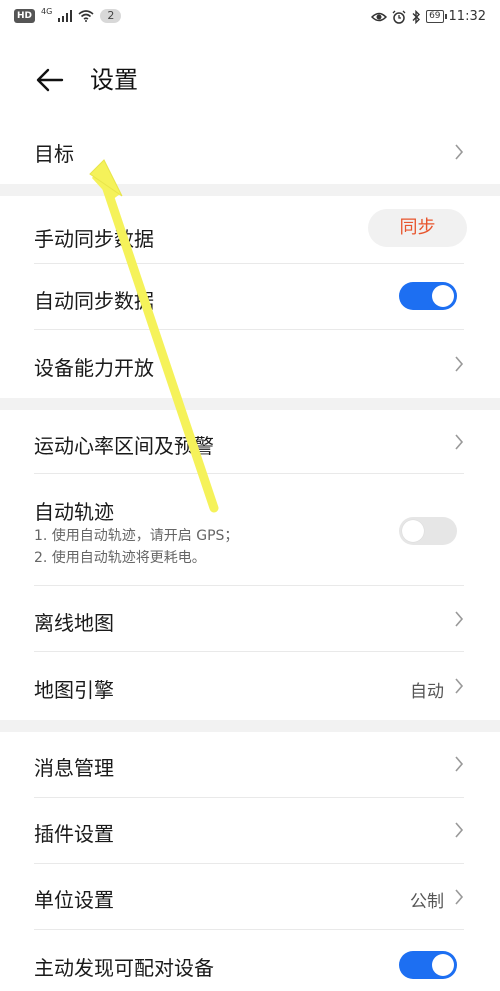 The image size is (500, 991). I want to click on notification-count-badge: 2, so click(111, 16).